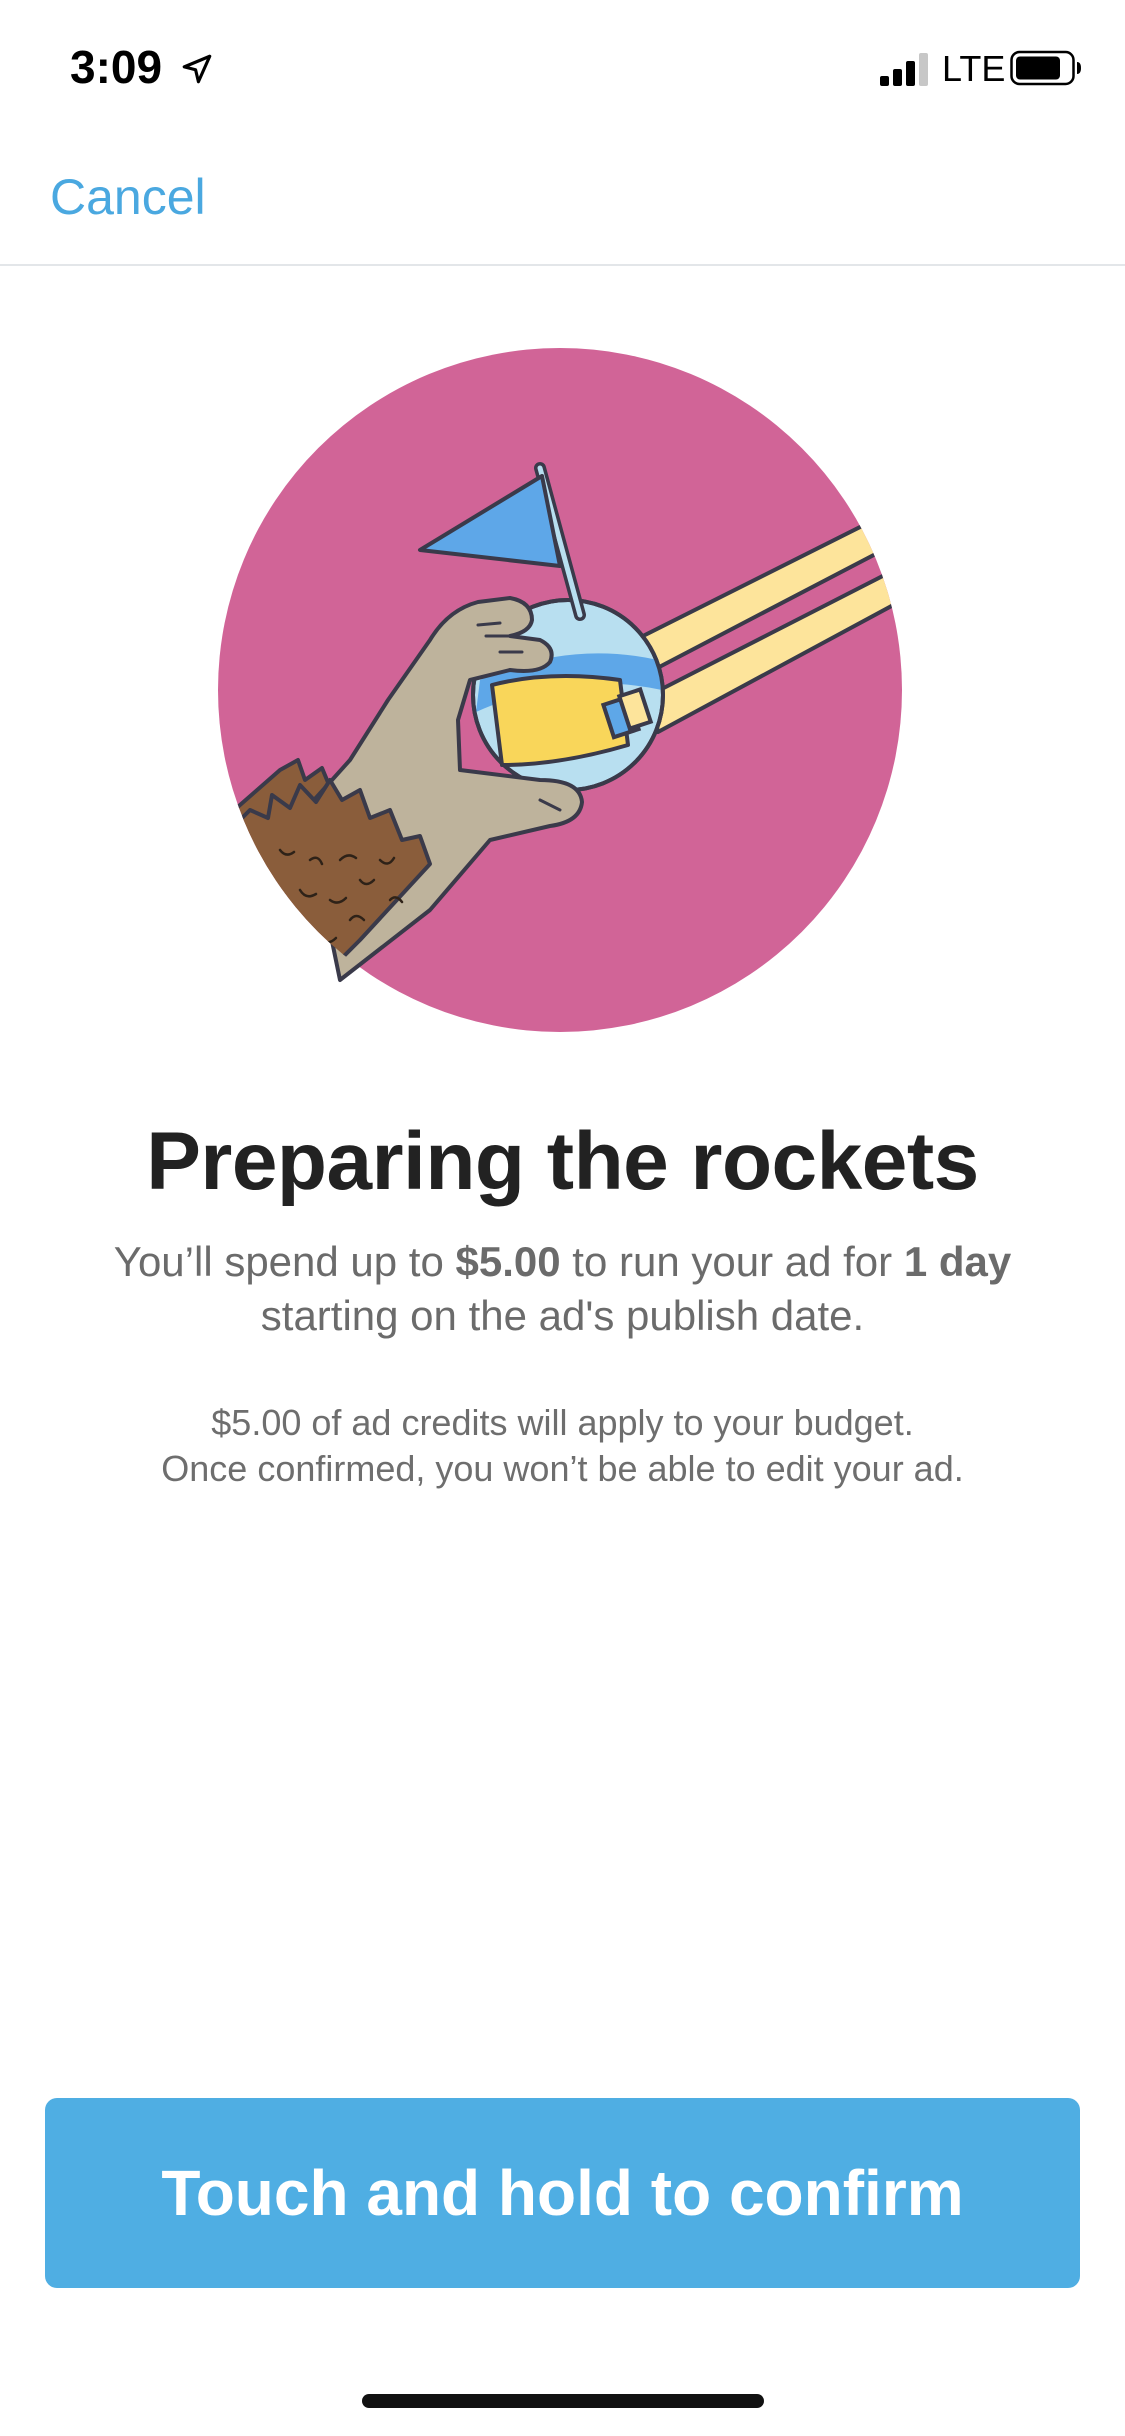 The image size is (1125, 2436). I want to click on budget-amount: $5.00, so click(508, 1261).